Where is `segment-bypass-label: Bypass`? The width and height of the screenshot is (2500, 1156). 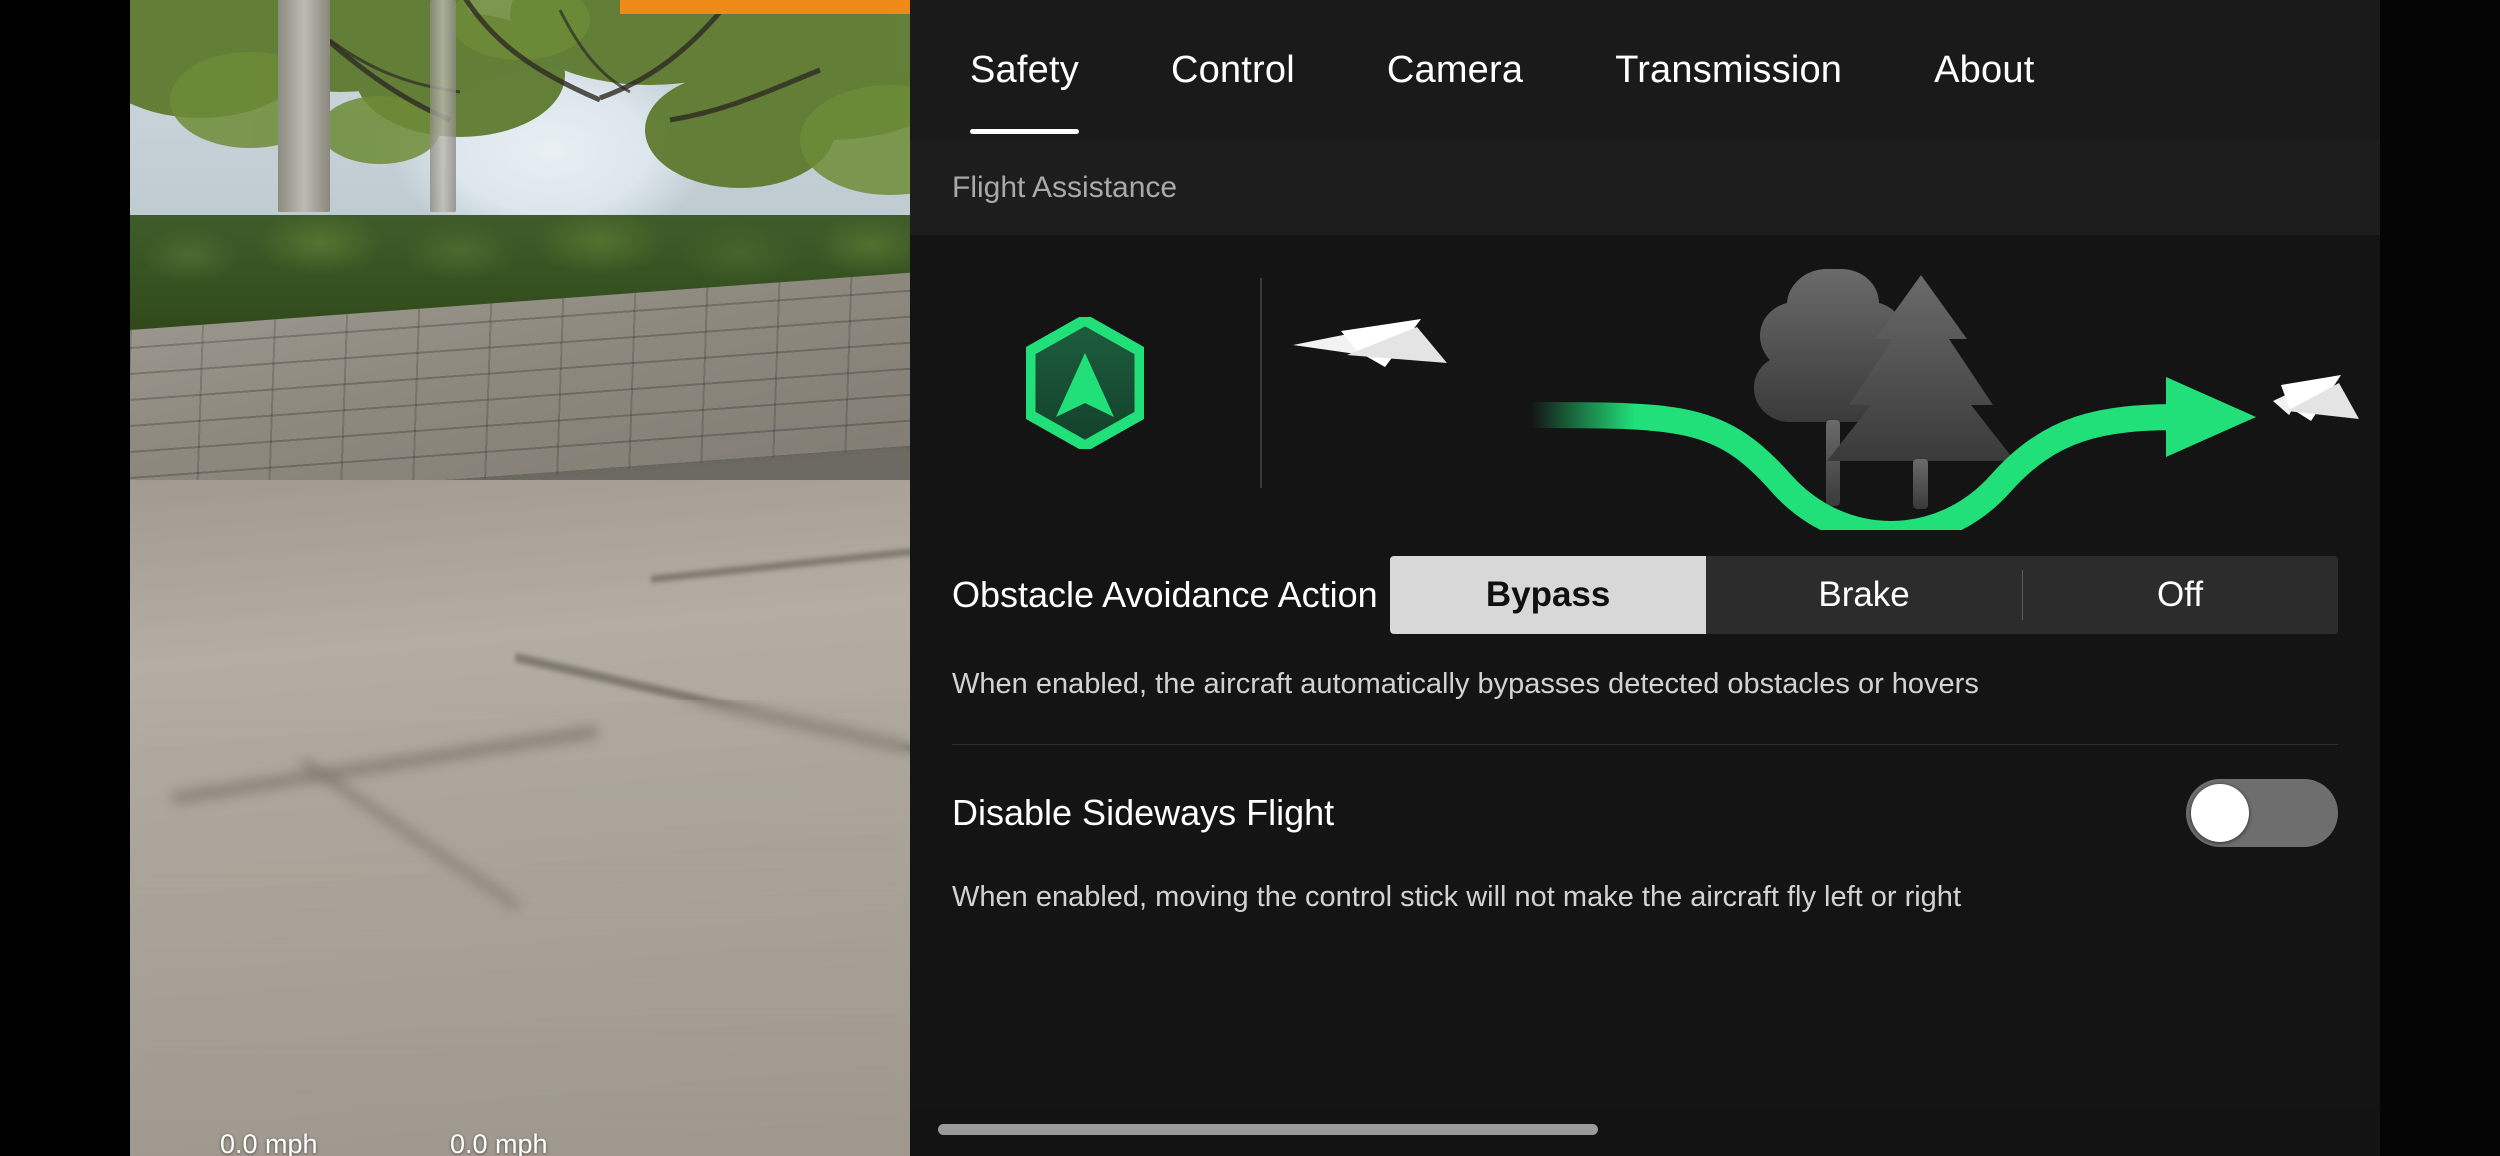
segment-bypass-label: Bypass is located at coordinates (1548, 594).